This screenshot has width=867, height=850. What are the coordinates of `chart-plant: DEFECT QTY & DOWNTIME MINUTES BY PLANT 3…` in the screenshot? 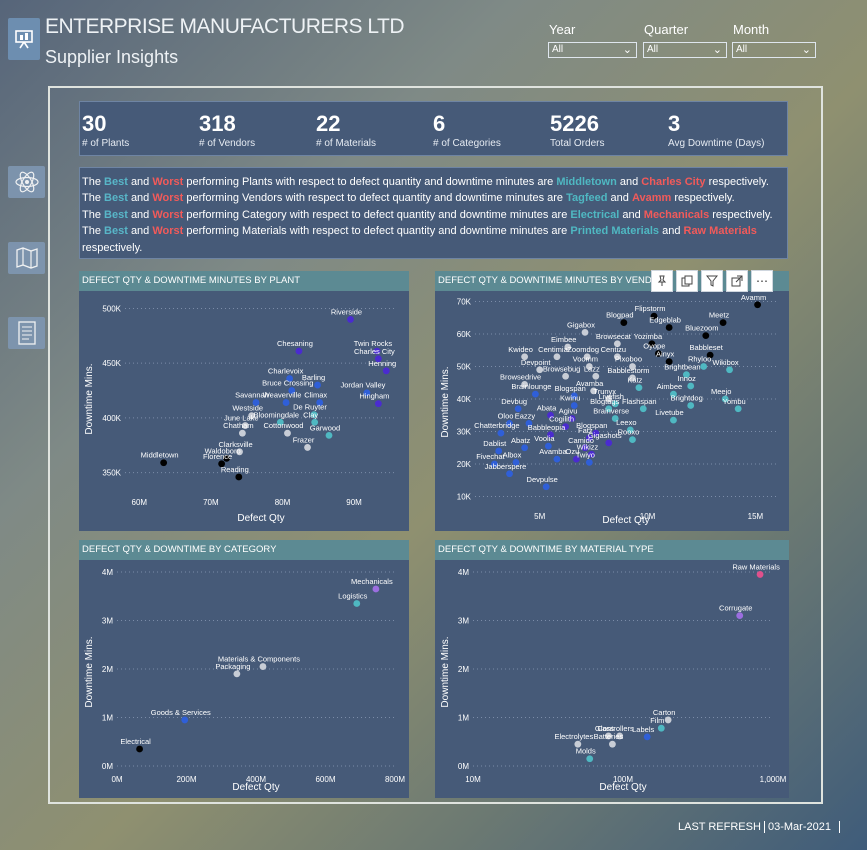 It's located at (244, 401).